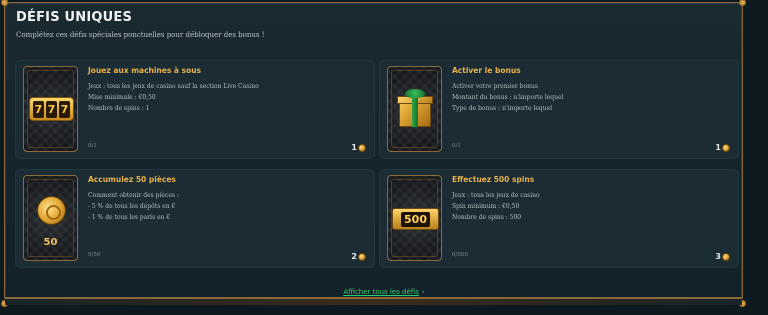 The height and width of the screenshot is (315, 768). What do you see at coordinates (381, 292) in the screenshot?
I see `show-all-label: Afficher tous les défis` at bounding box center [381, 292].